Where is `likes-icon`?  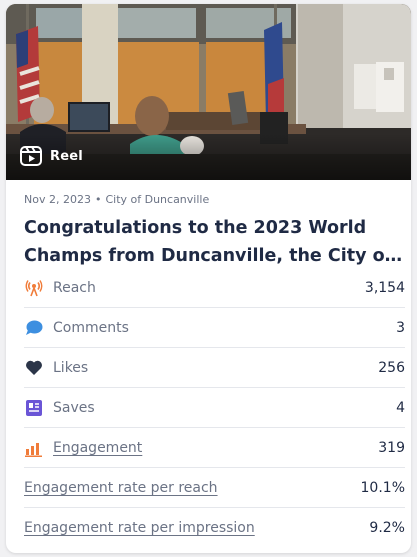 likes-icon is located at coordinates (34, 368).